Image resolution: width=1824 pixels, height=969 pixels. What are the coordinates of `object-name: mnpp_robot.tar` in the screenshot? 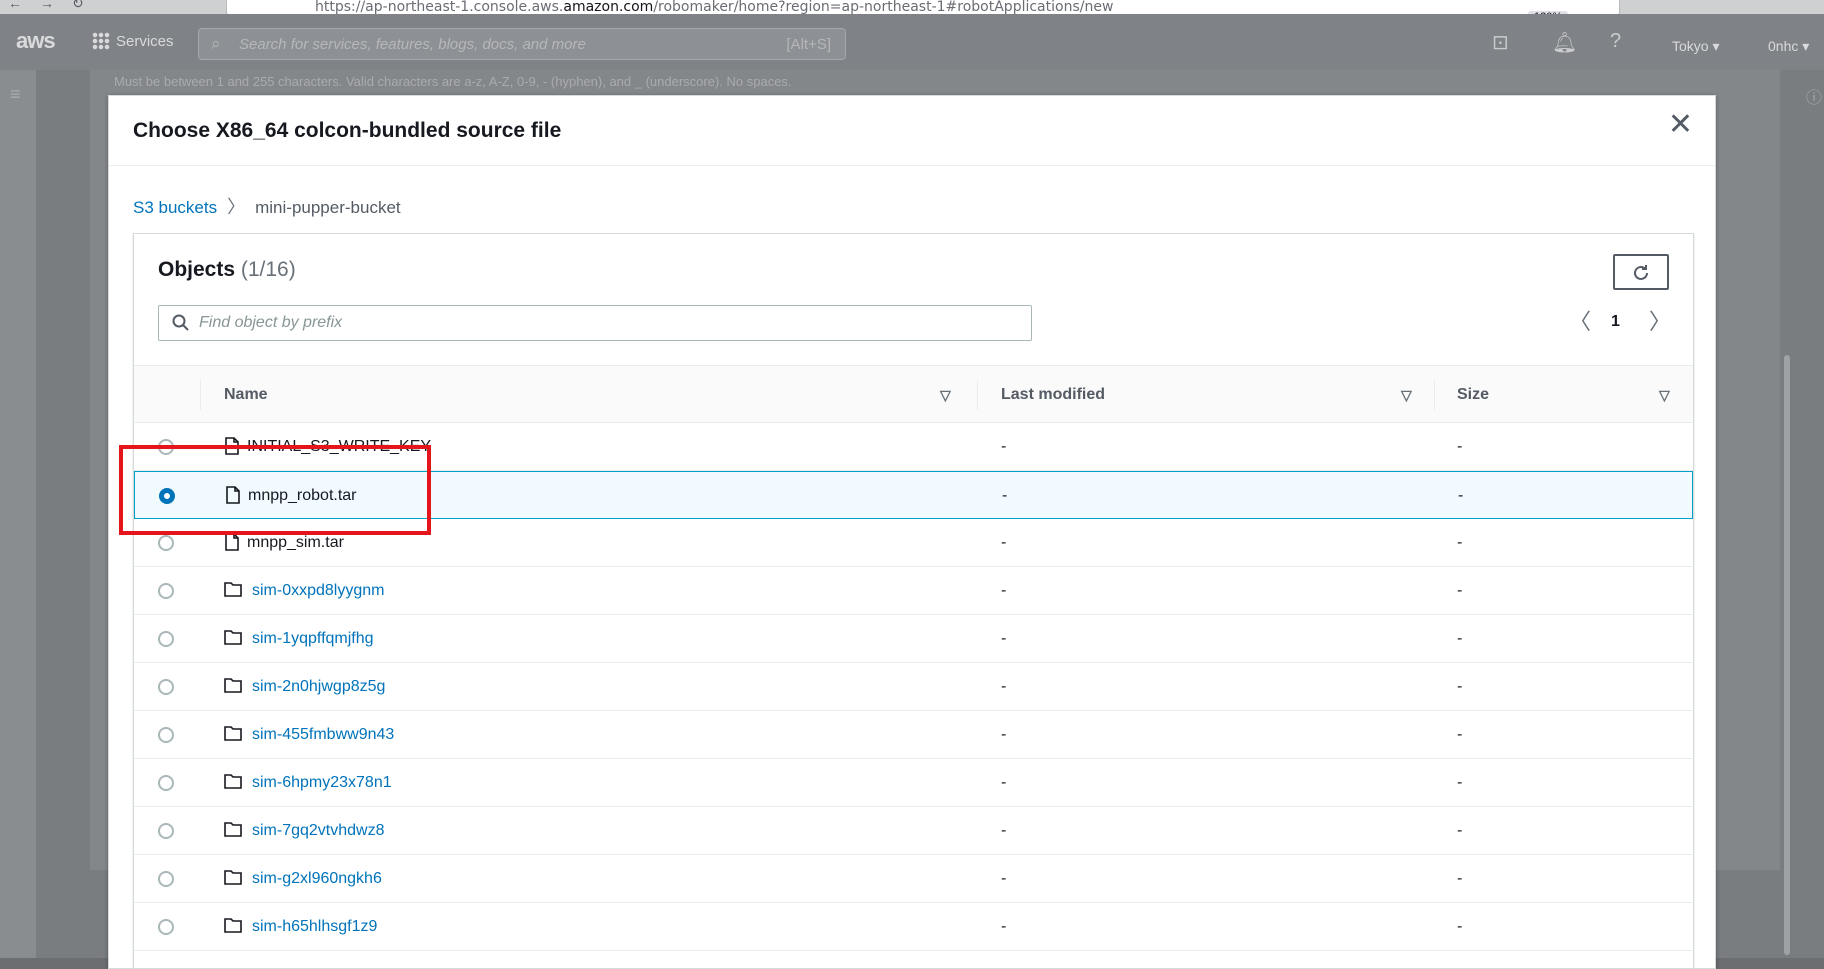 It's located at (302, 495).